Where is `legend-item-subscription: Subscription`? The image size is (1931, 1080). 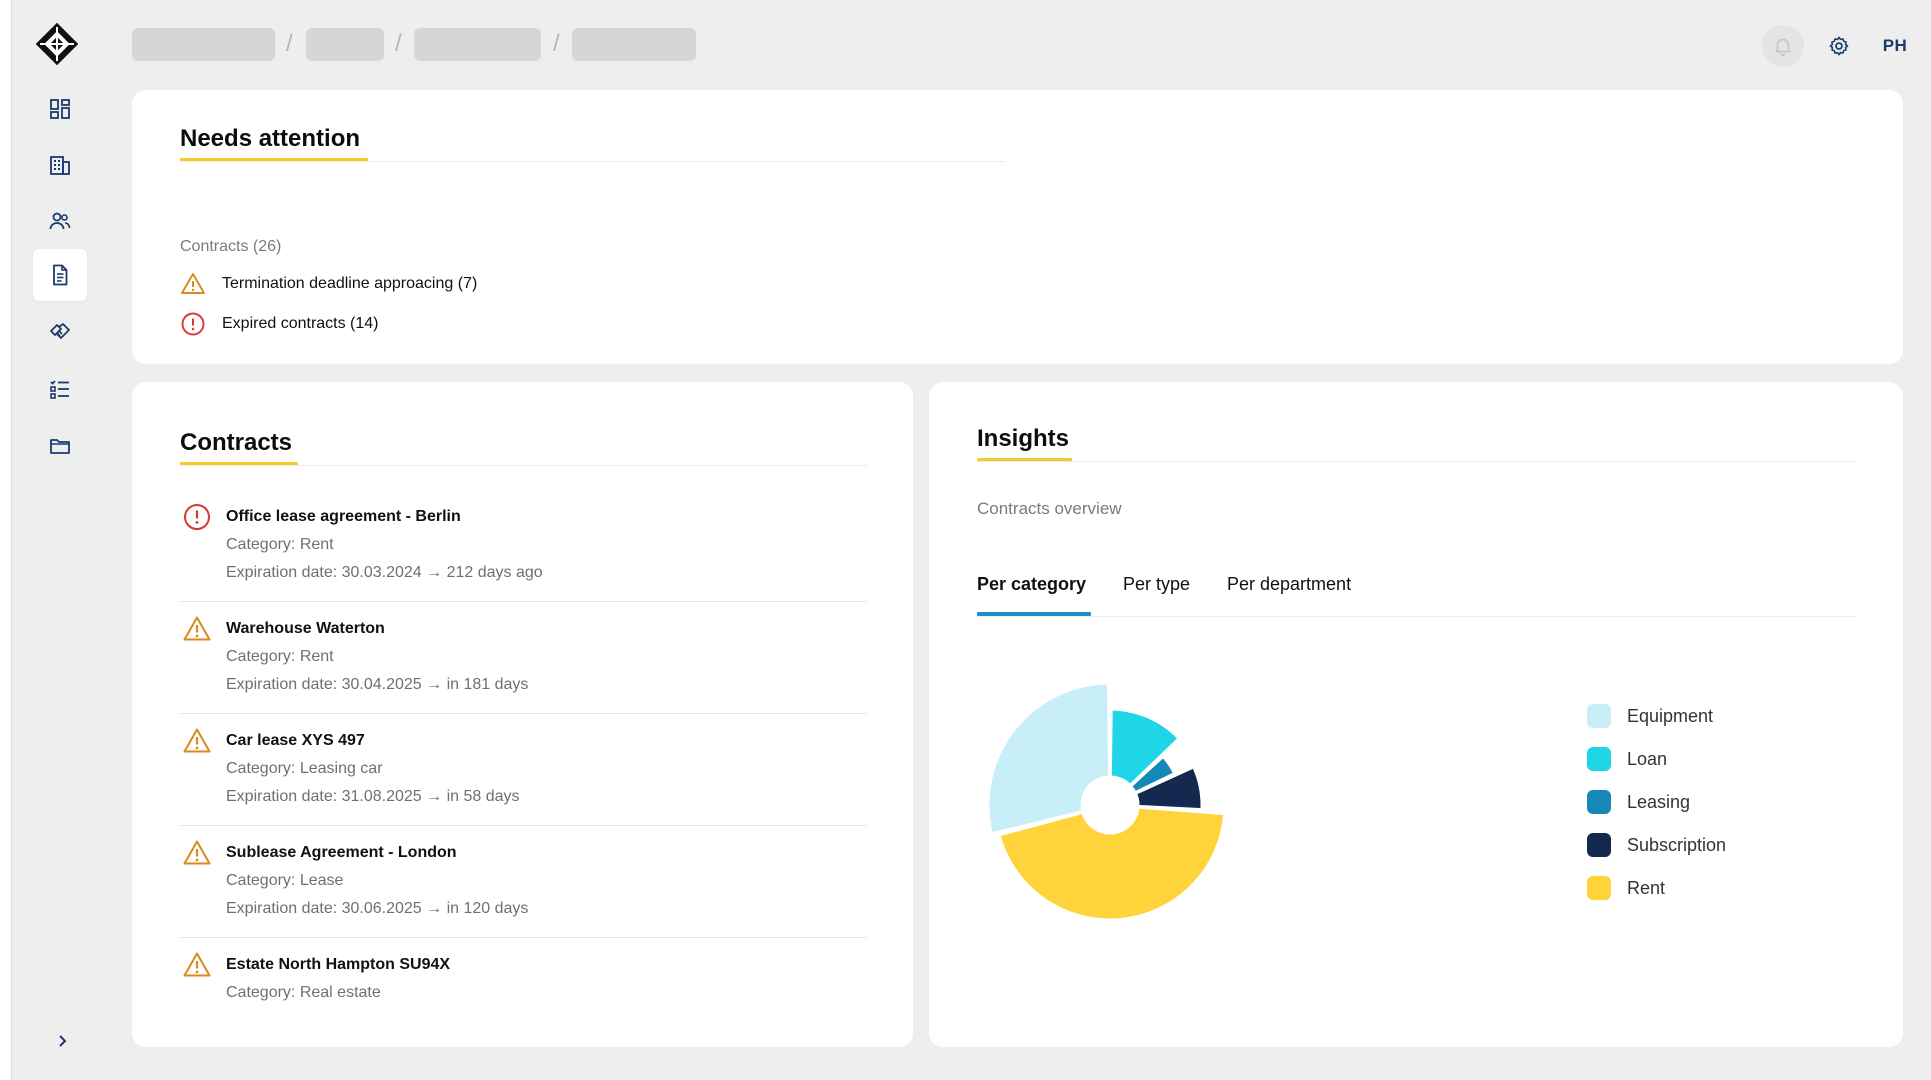 legend-item-subscription: Subscription is located at coordinates (1656, 845).